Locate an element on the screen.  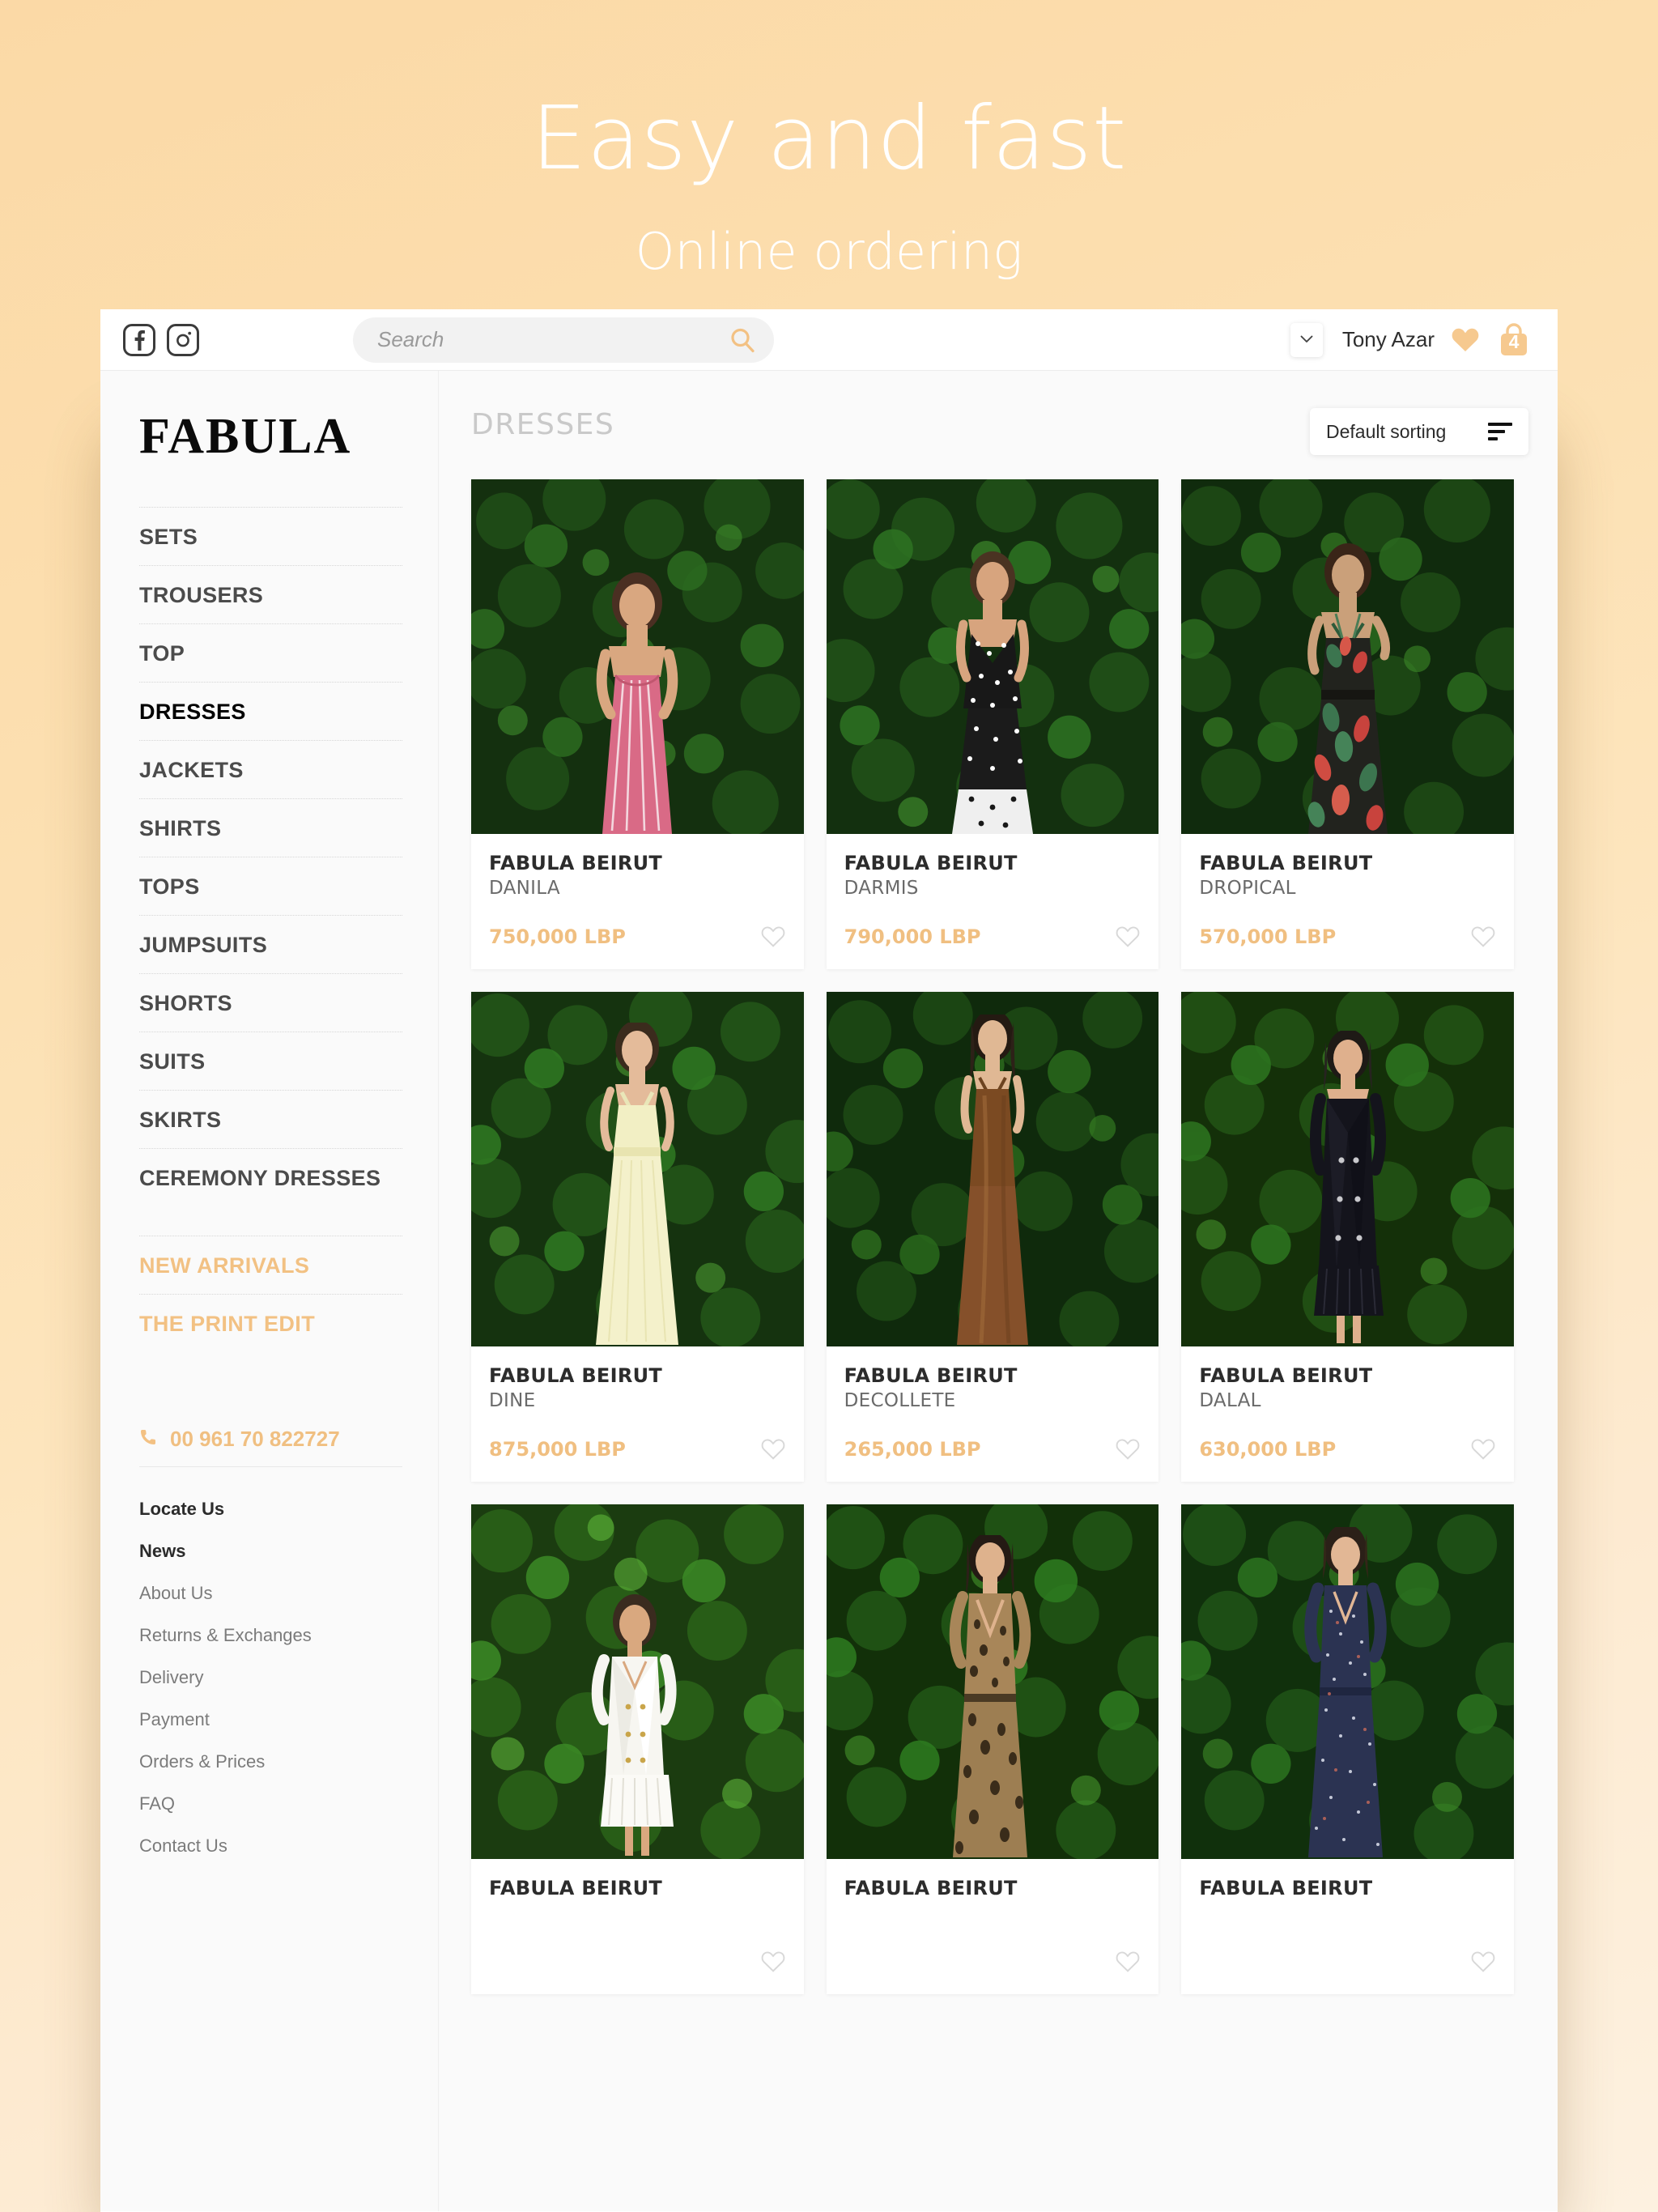
product-name: DECOLLETE is located at coordinates (900, 1401).